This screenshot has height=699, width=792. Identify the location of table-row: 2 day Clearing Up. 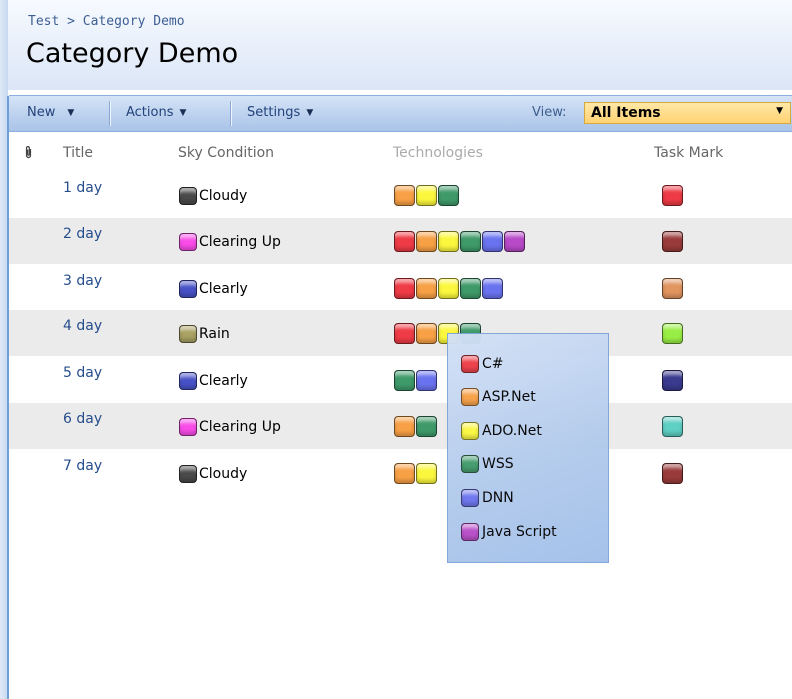
(400, 241).